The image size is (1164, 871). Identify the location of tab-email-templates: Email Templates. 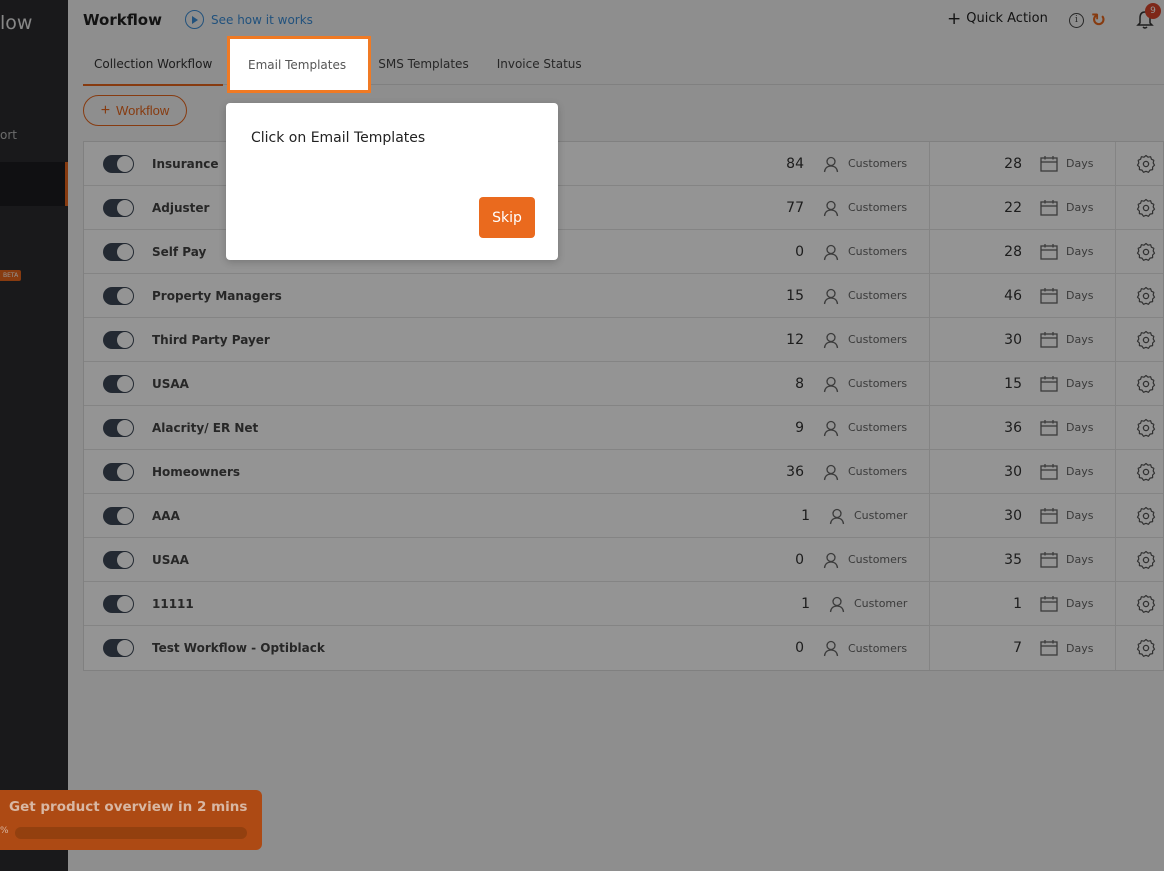
(299, 64).